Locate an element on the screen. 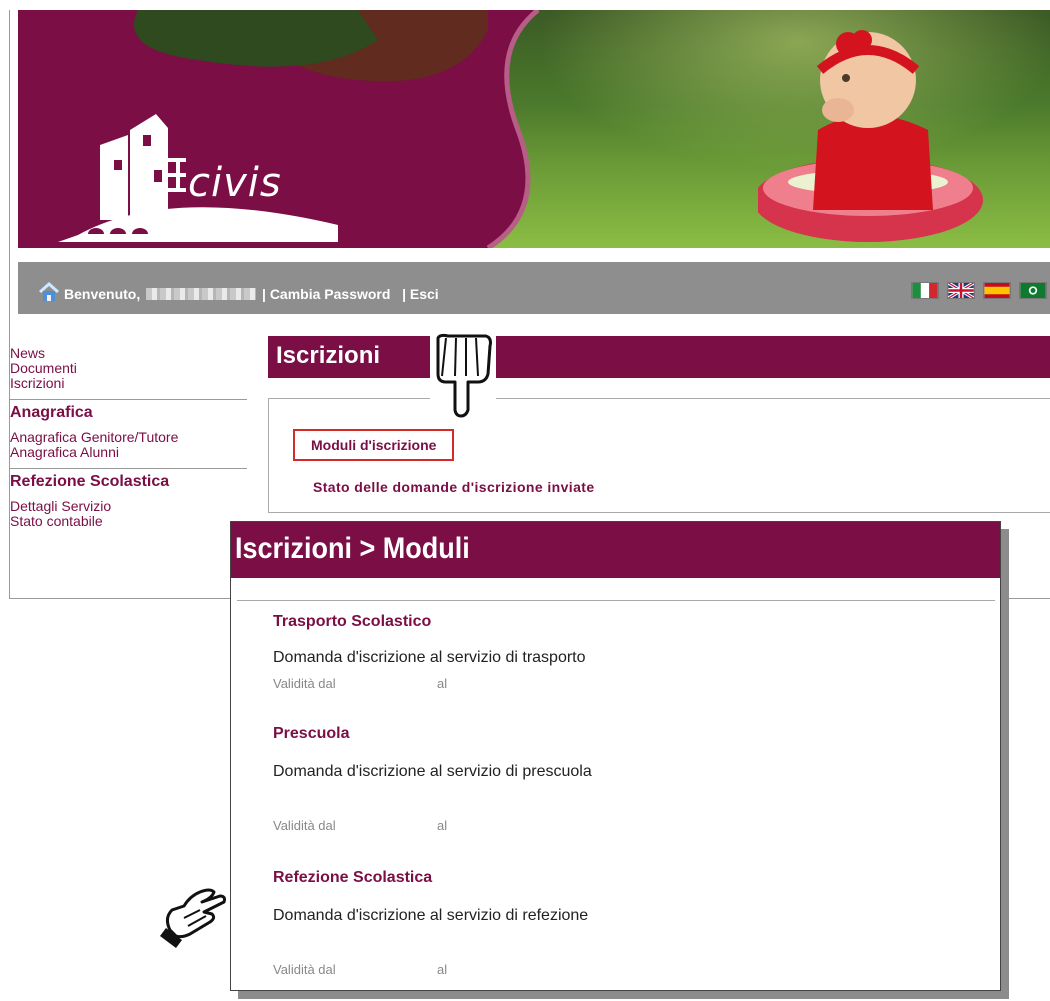 This screenshot has width=1050, height=1001. prescuola-validity: Validità dal al is located at coordinates (360, 825).